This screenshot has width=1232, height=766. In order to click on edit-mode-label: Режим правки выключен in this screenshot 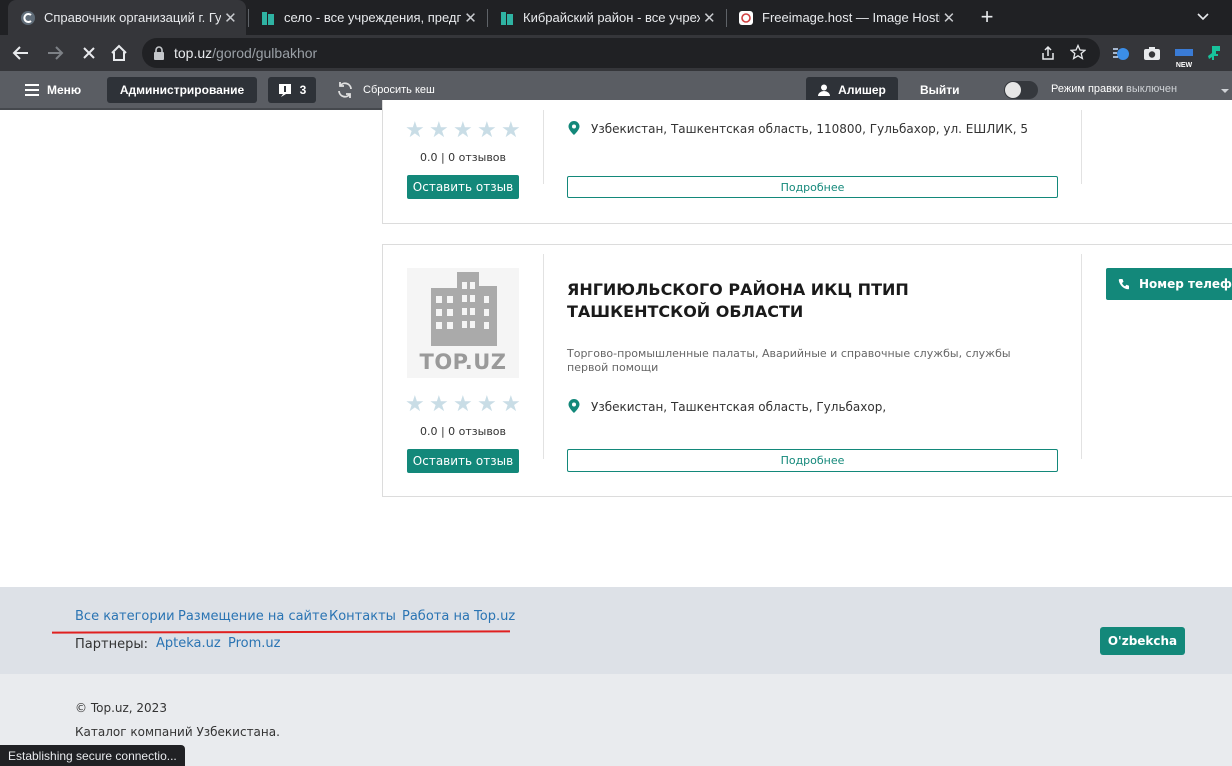, I will do `click(1114, 89)`.